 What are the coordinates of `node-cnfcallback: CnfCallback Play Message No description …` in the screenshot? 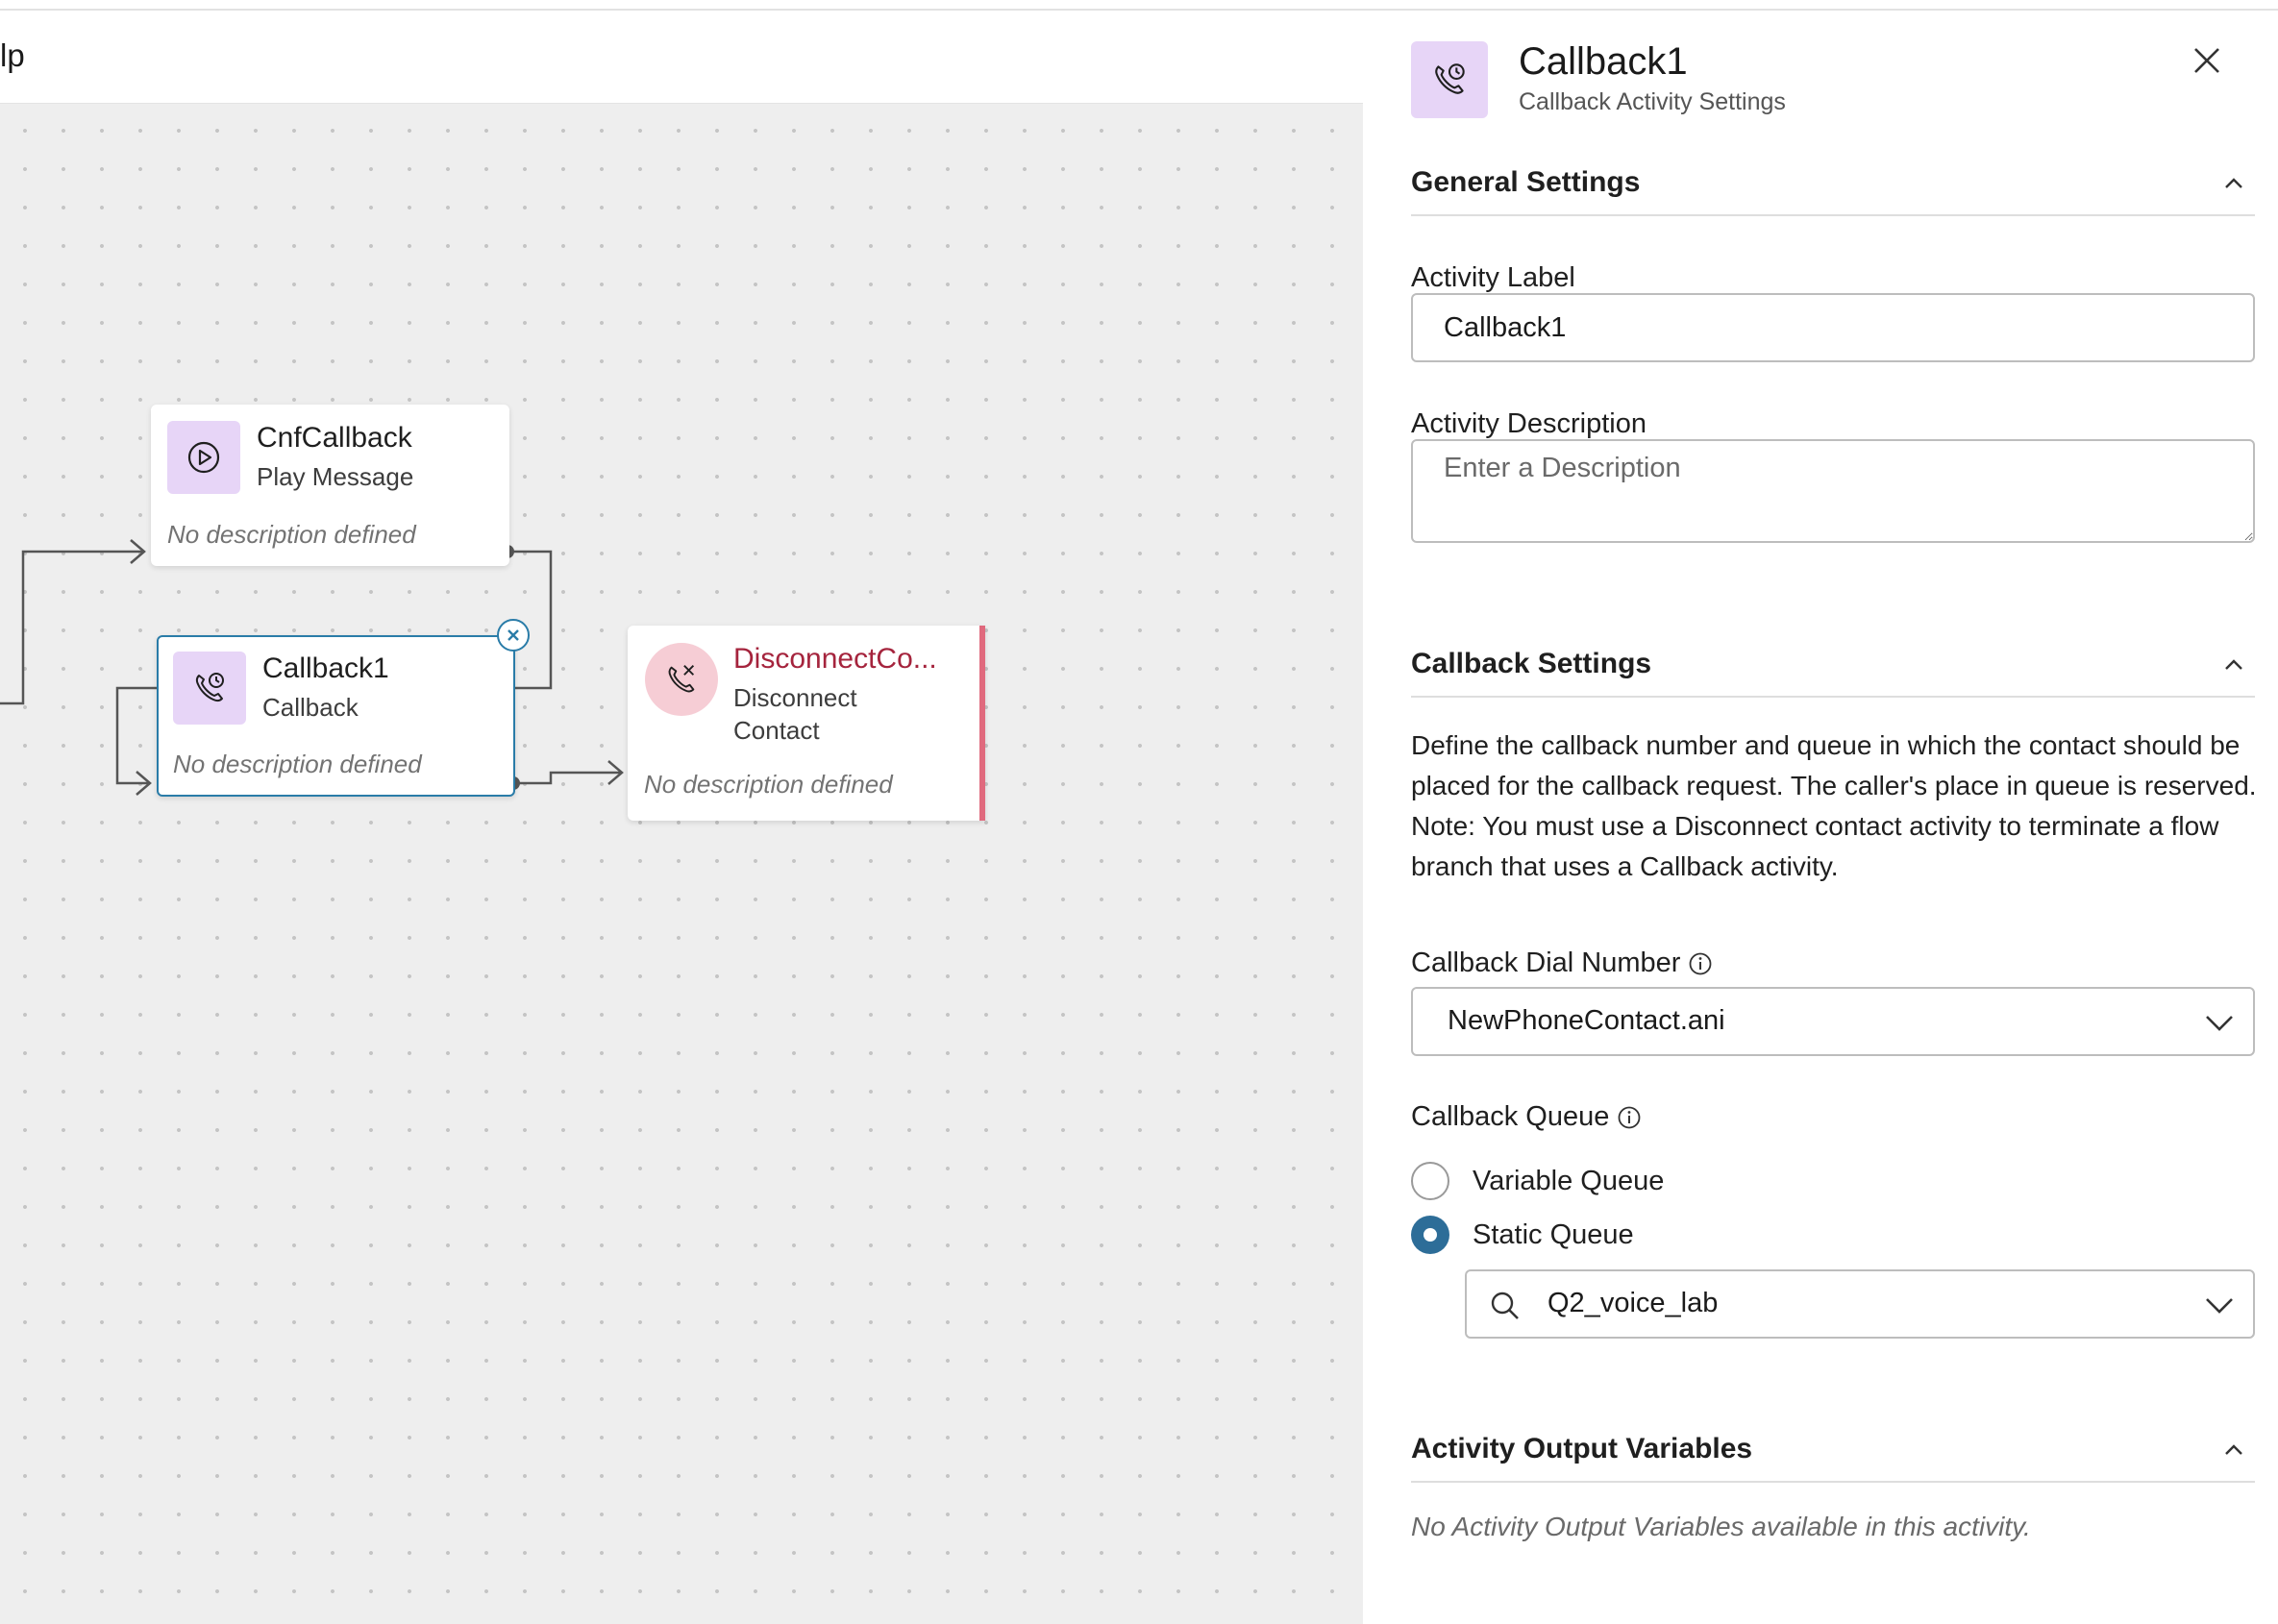 It's located at (330, 485).